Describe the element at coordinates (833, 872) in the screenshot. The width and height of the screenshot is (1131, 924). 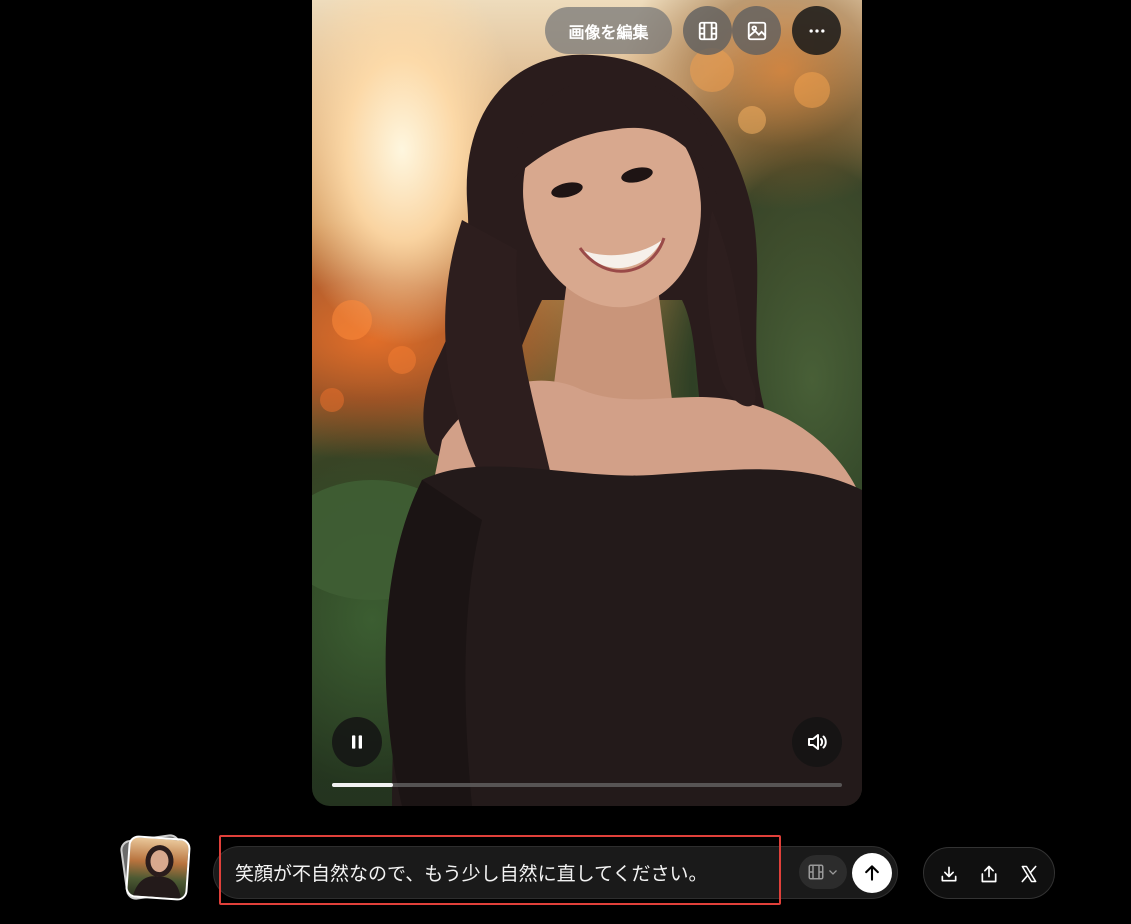
I see `chevron-down-icon` at that location.